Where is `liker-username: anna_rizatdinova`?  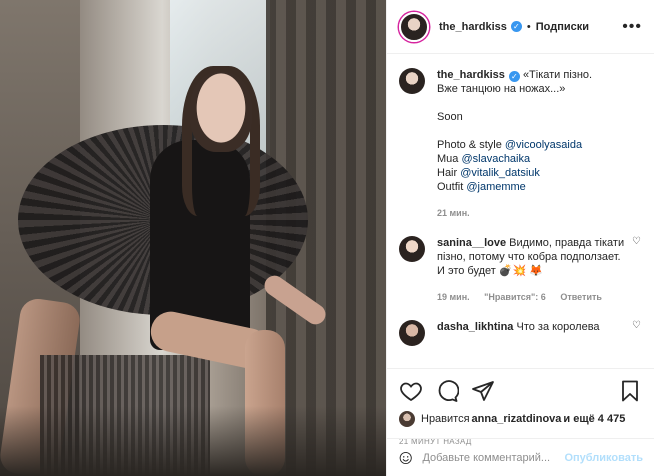
liker-username: anna_rizatdinova is located at coordinates (517, 419).